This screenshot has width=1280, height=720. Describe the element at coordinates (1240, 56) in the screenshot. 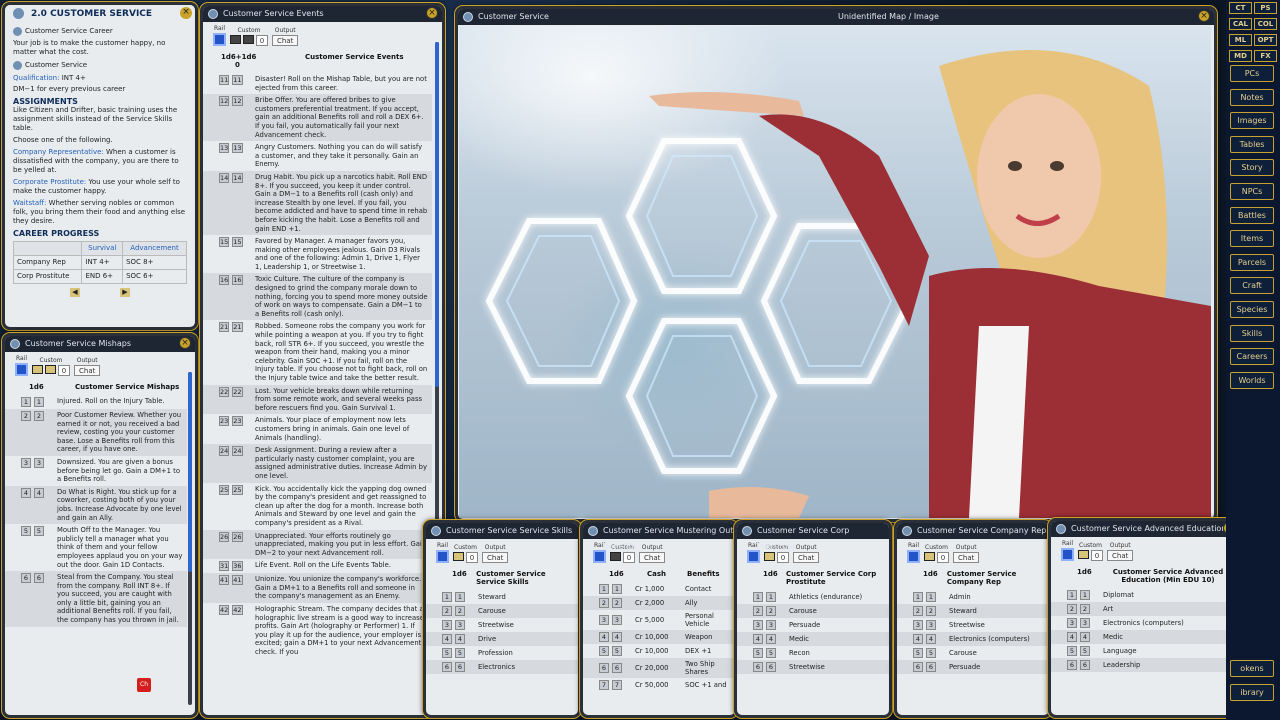

I see `mini-button-md: MD` at that location.